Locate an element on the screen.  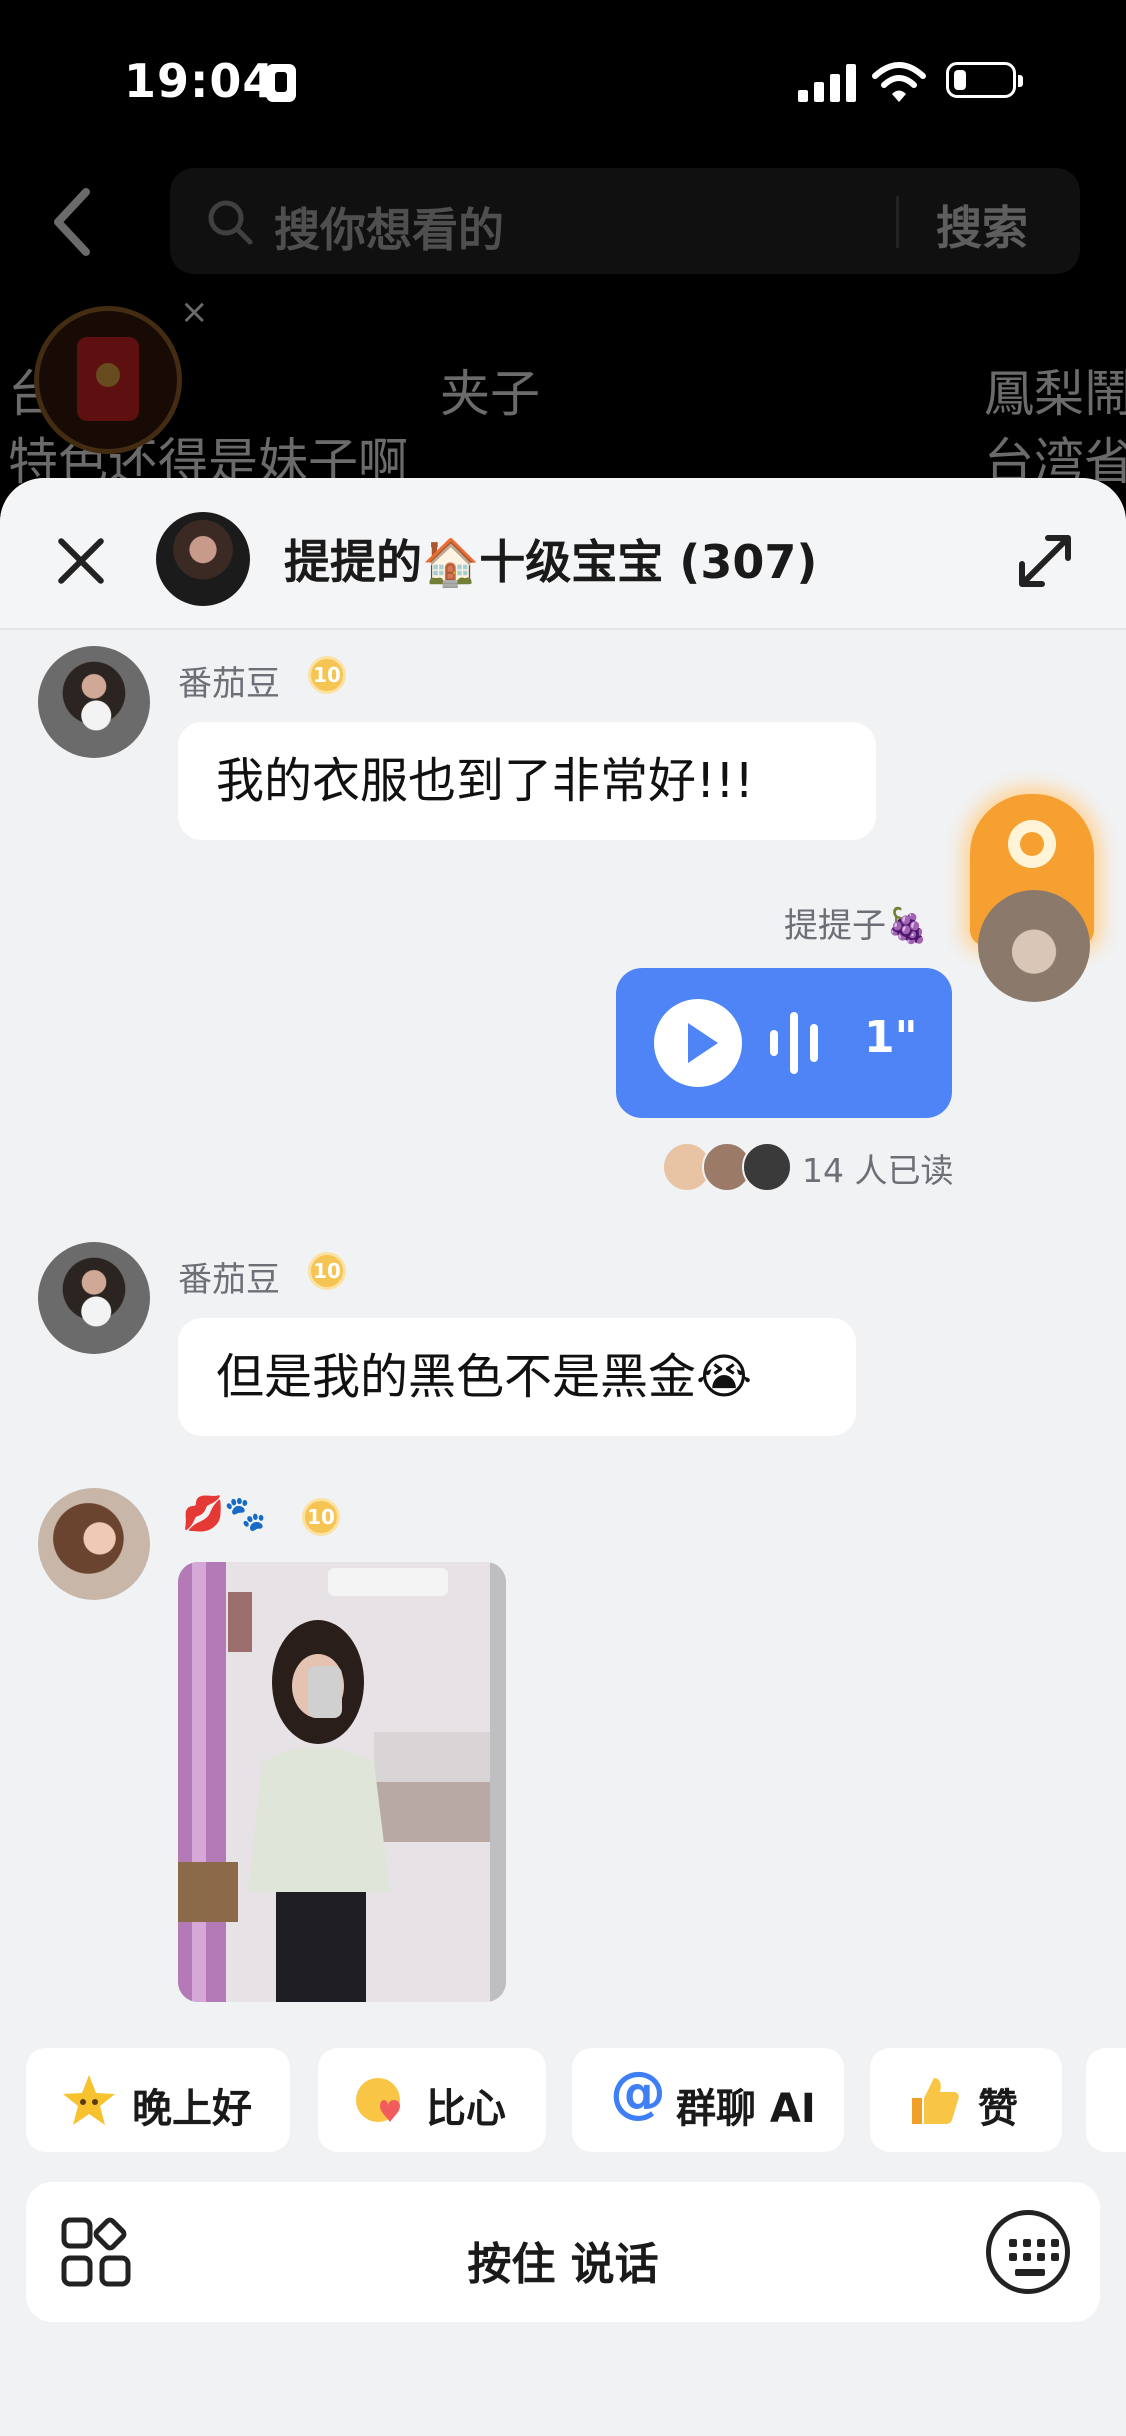
quick-reply-more is located at coordinates (1106, 2100).